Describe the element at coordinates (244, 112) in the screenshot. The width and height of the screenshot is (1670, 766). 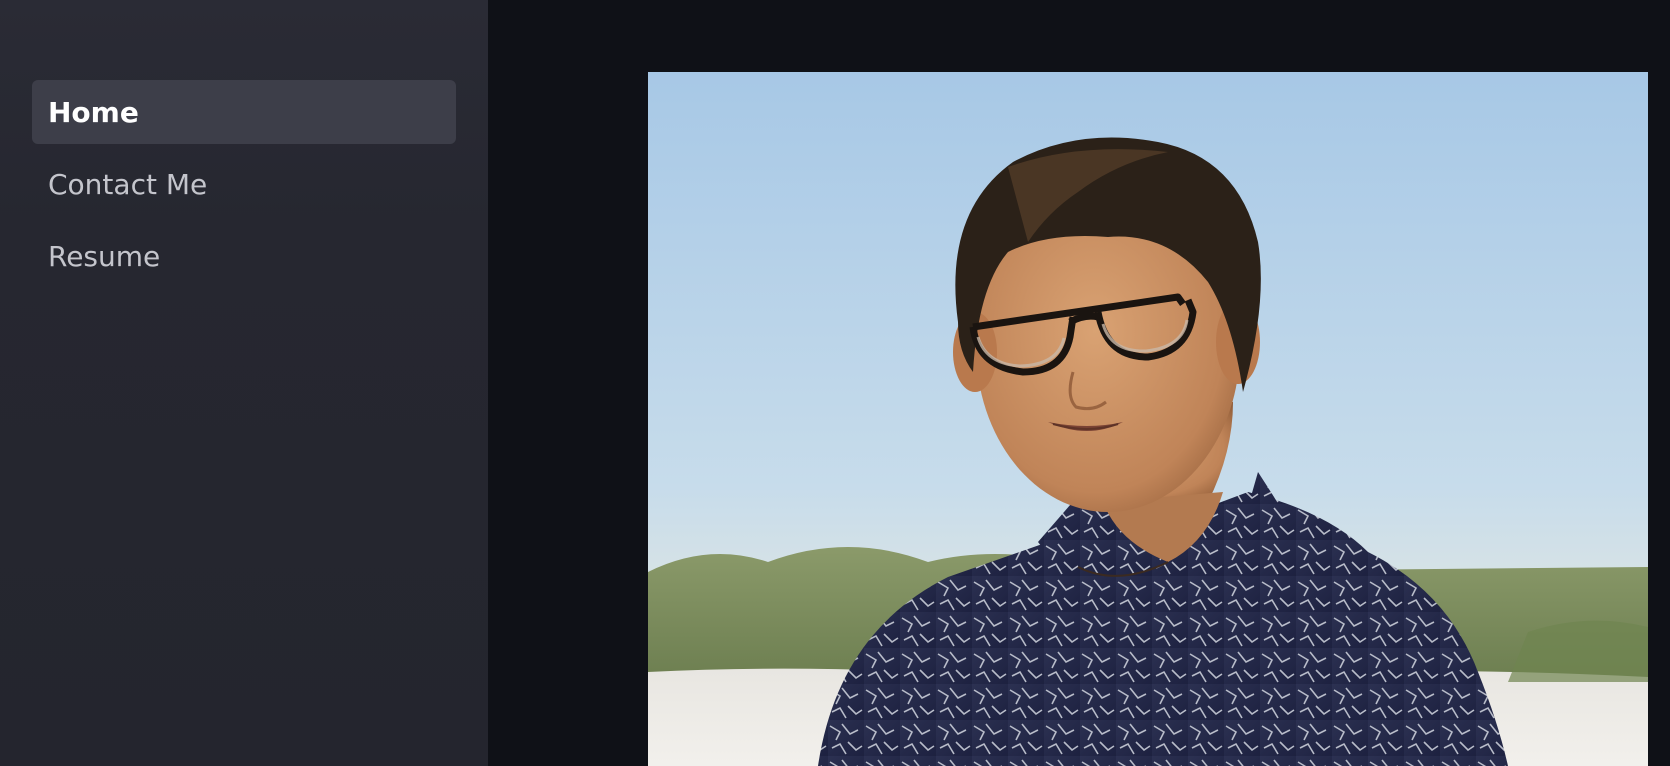
I see `sidebar-item-home: Home` at that location.